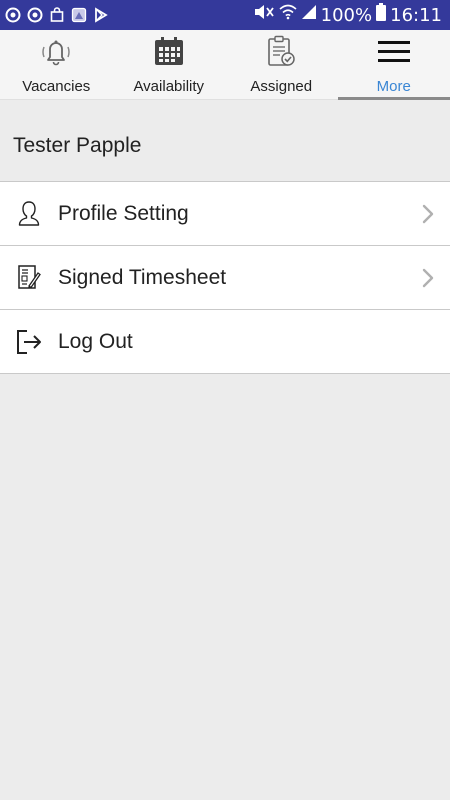 The image size is (450, 800). I want to click on shopping-bag-icon, so click(56, 15).